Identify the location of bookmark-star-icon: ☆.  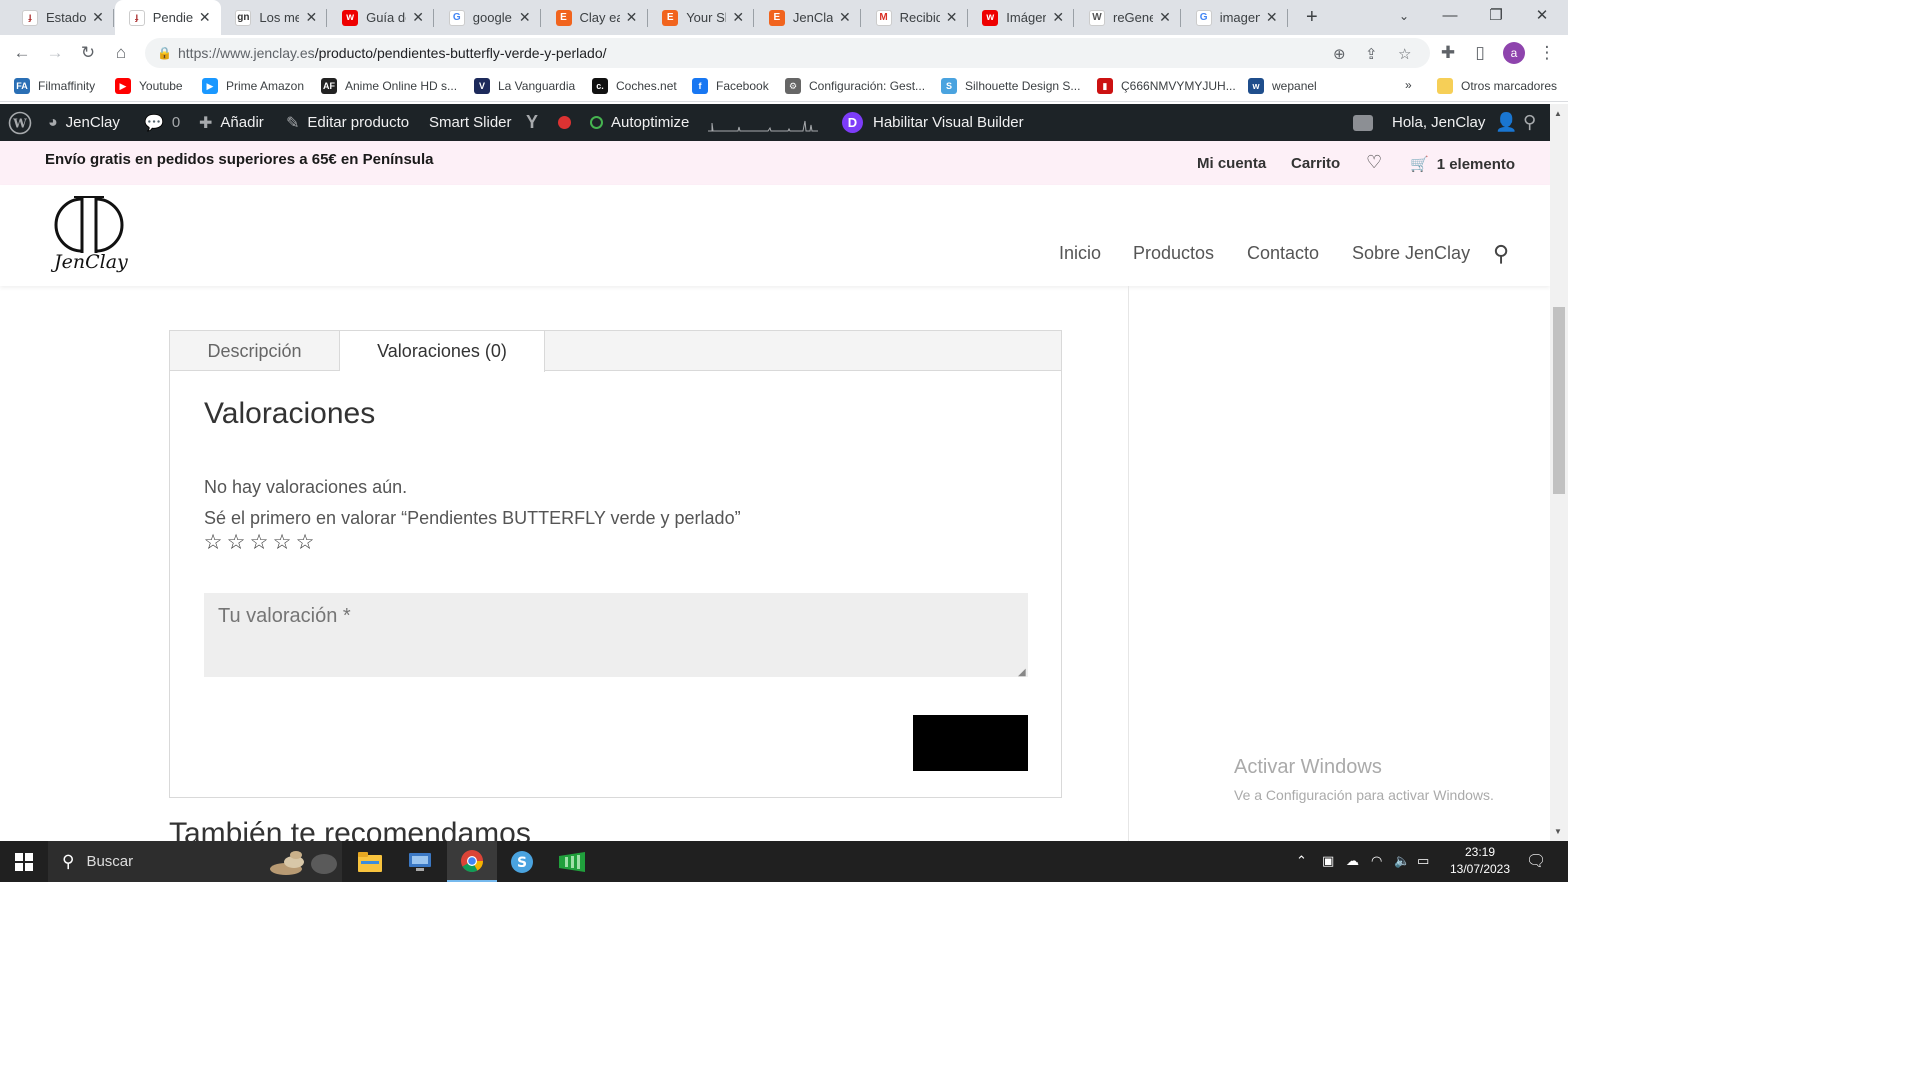
(1404, 54).